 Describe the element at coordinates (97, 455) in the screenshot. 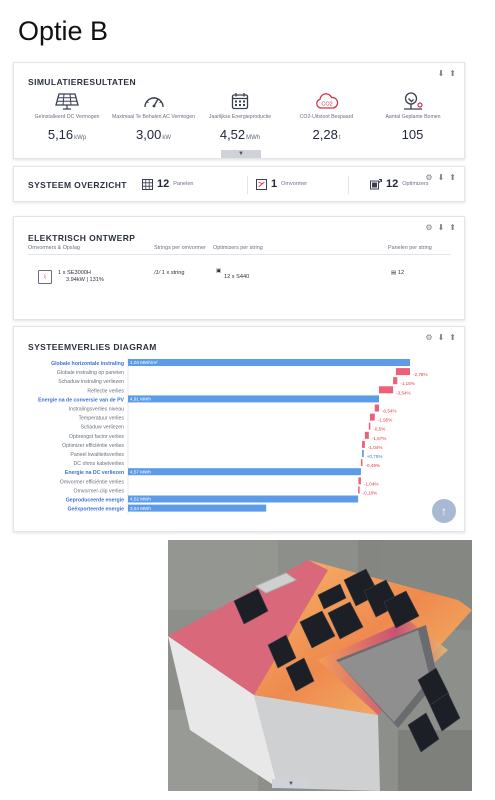

I see `chart-row-label: Paneel kwaliteitsverlies` at that location.